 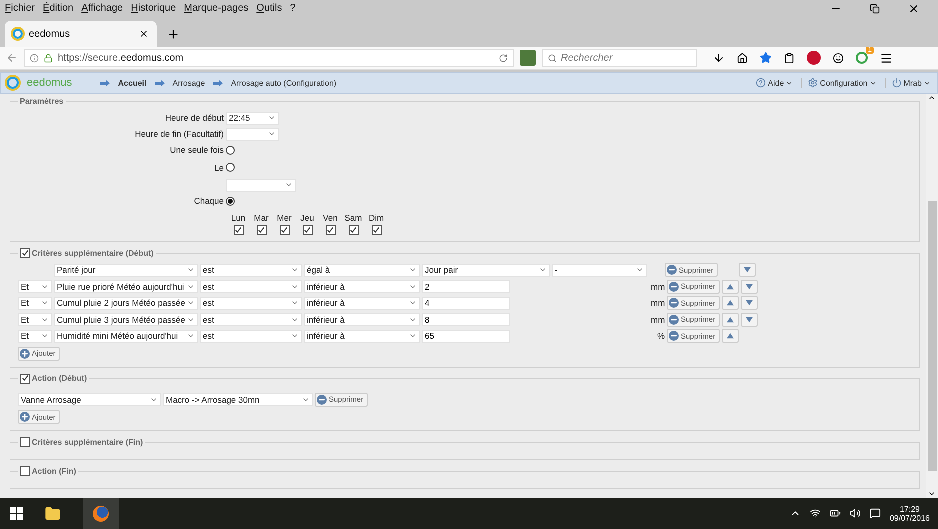 I want to click on dropdown: Cumul pluie 2 jours Météo passée, so click(x=126, y=303).